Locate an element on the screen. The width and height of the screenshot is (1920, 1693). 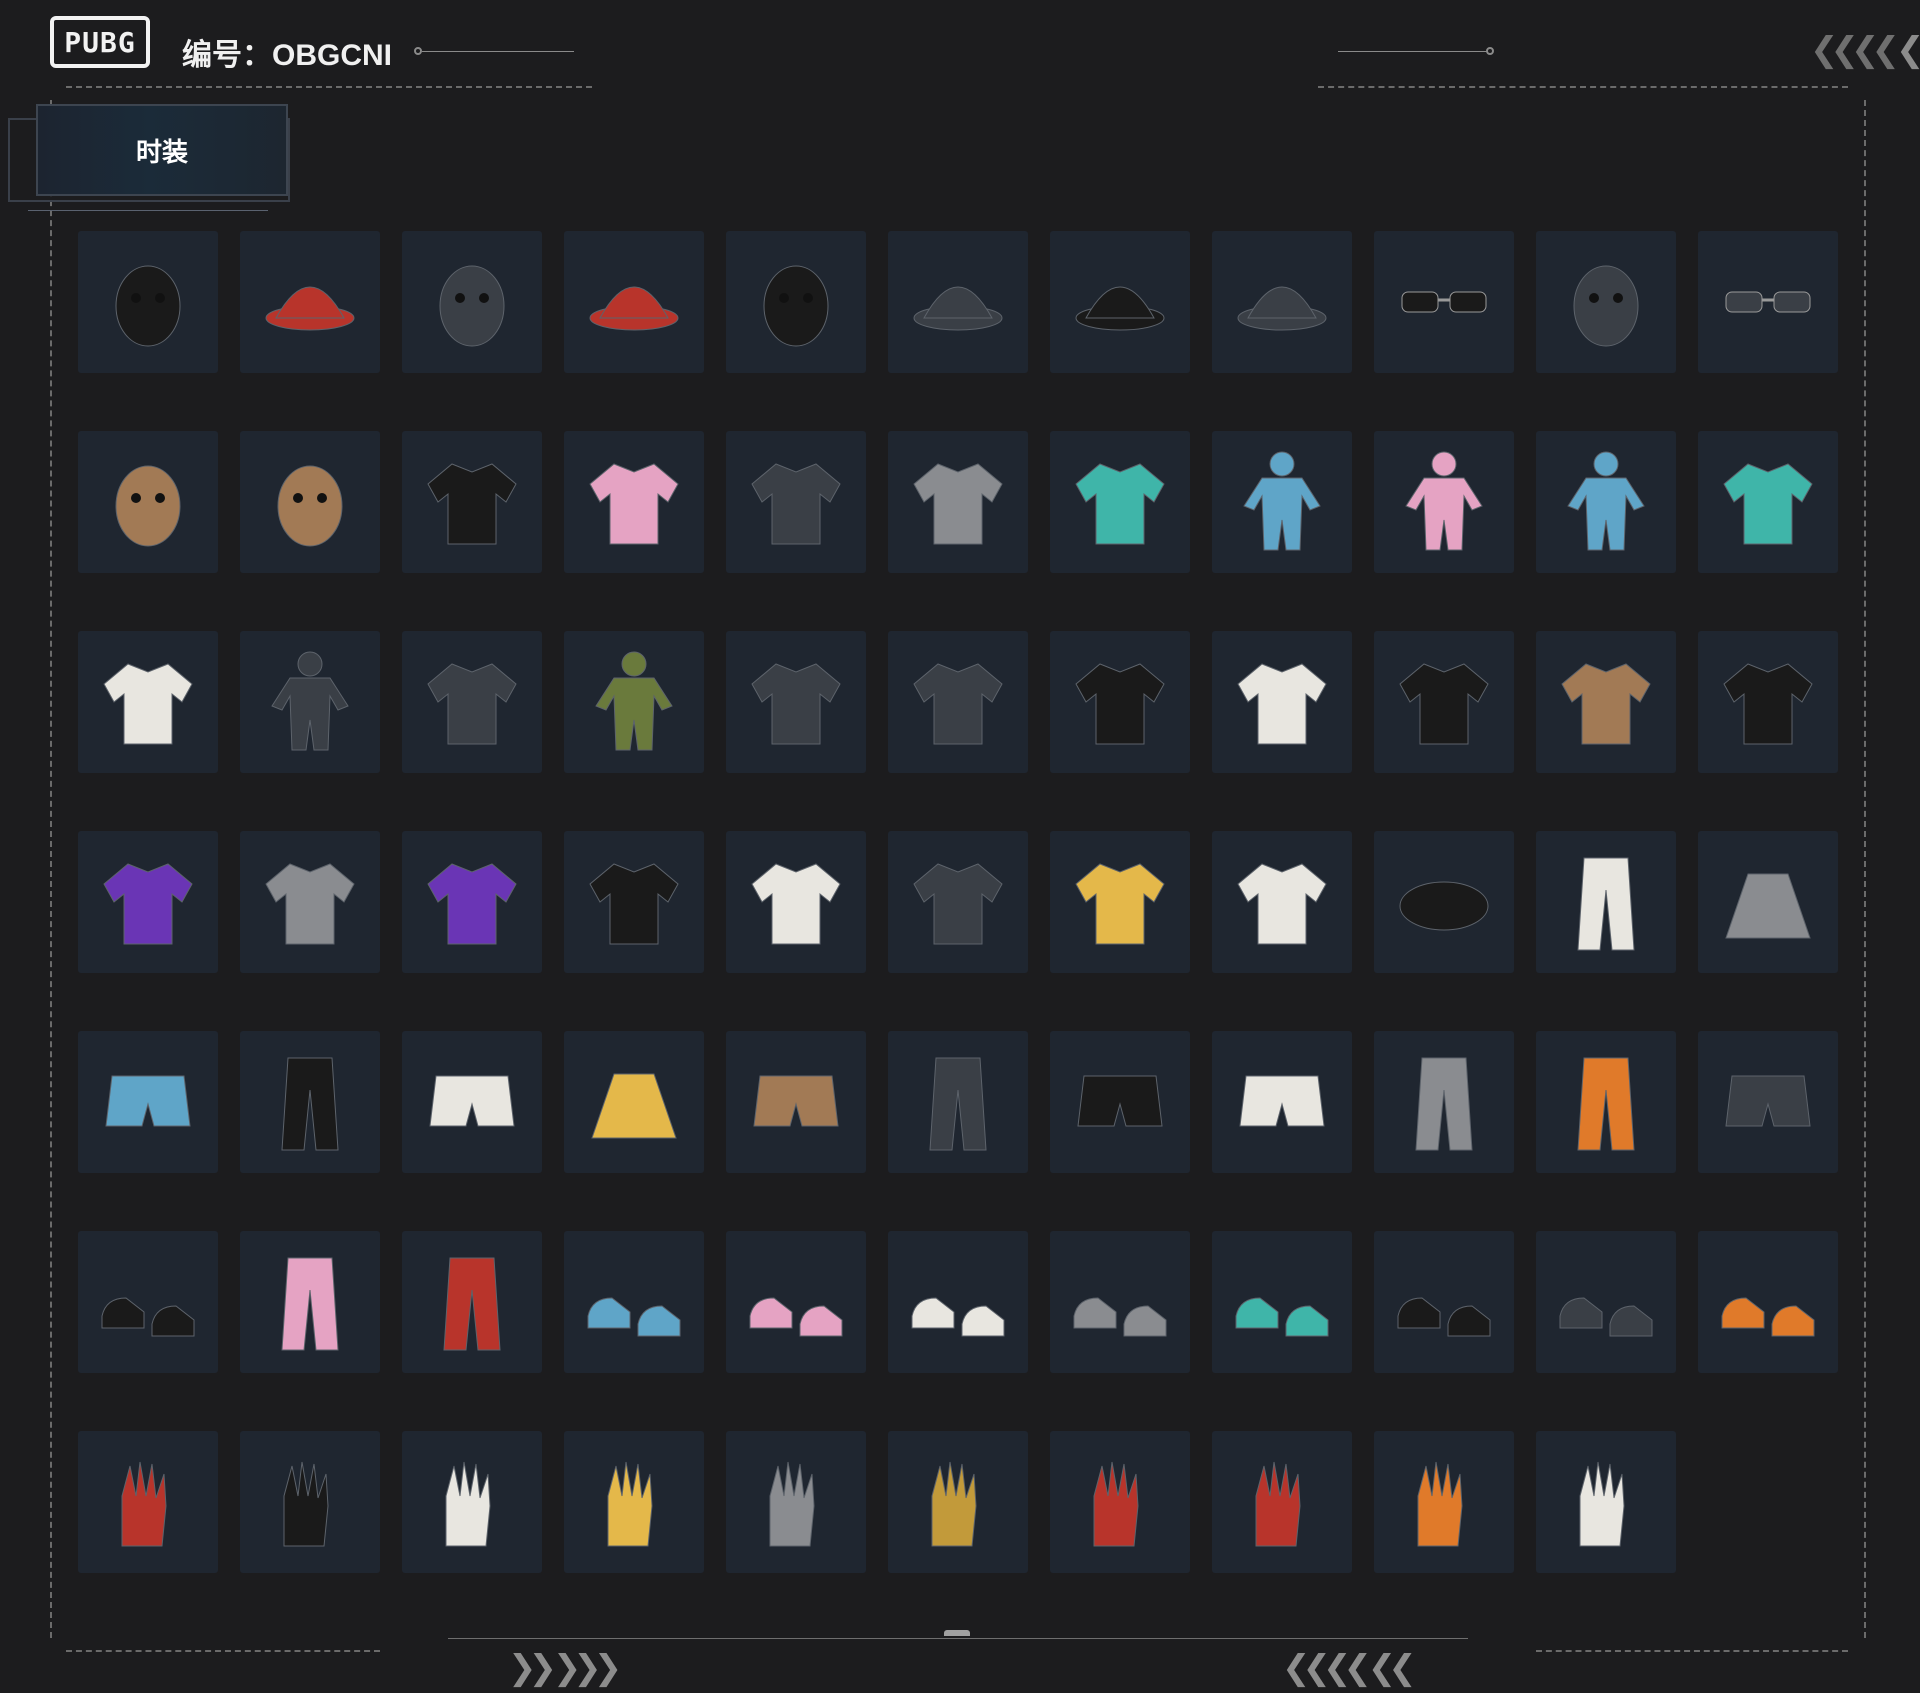
grey-hand-ring-icon is located at coordinates (792, 1504).